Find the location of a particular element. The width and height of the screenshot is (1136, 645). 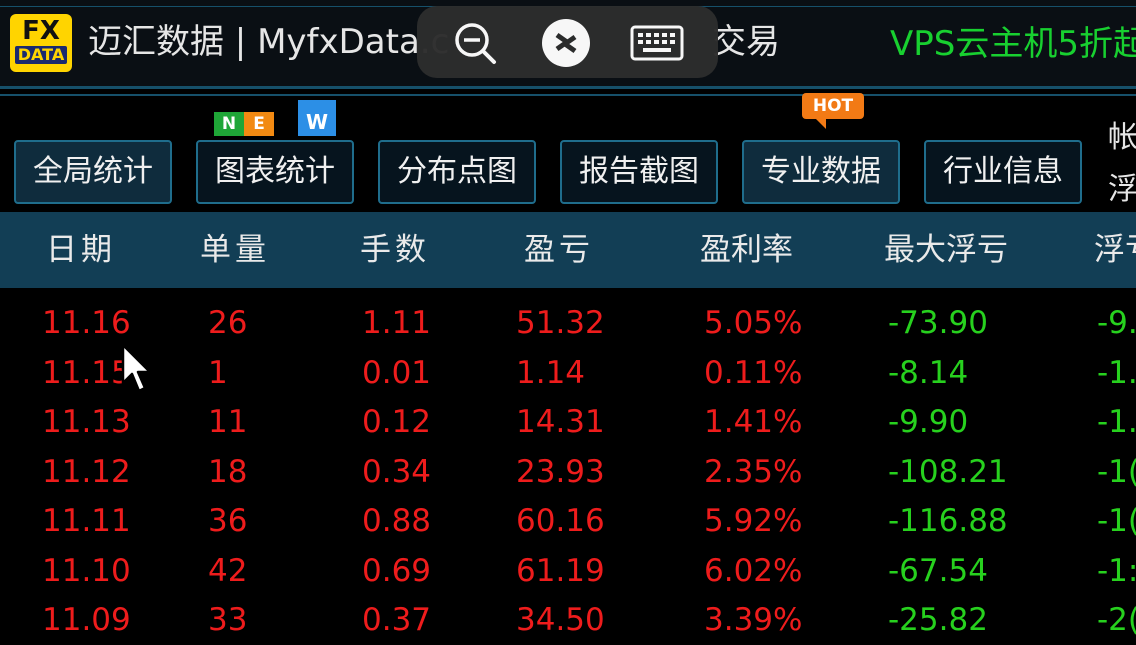

column-header-pnl: 盈亏 is located at coordinates (559, 250).